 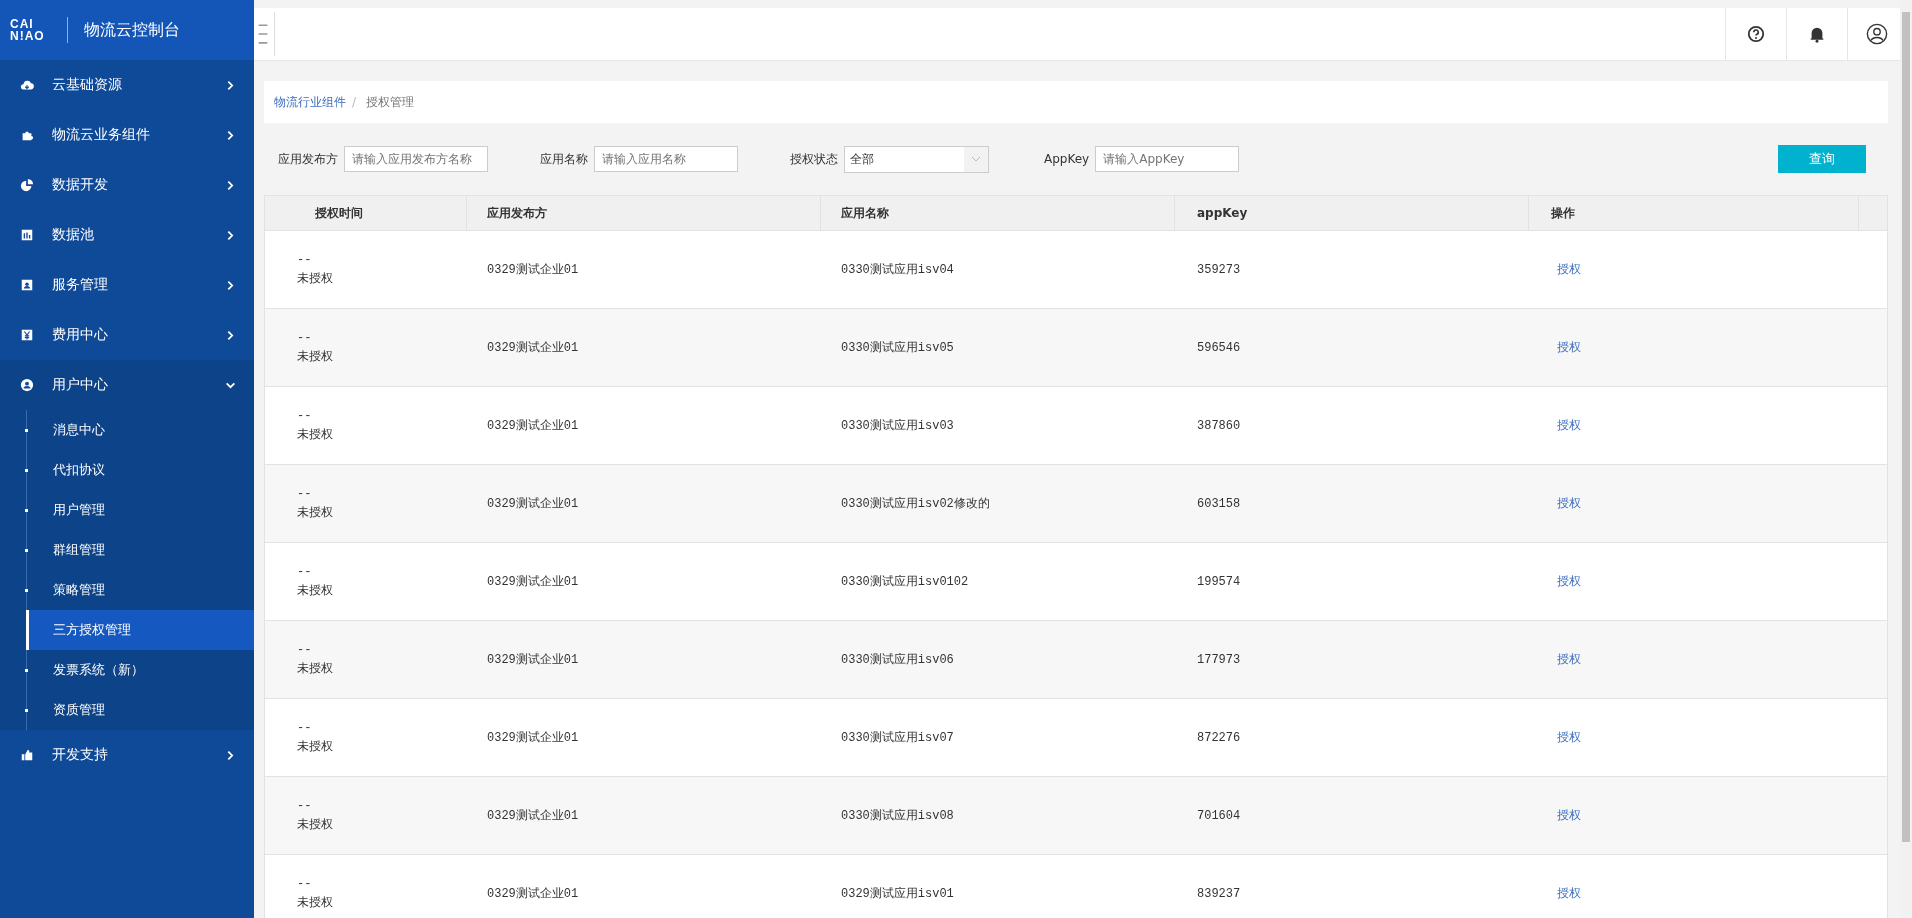 I want to click on sidebar-item: 费用中心, so click(x=127, y=335).